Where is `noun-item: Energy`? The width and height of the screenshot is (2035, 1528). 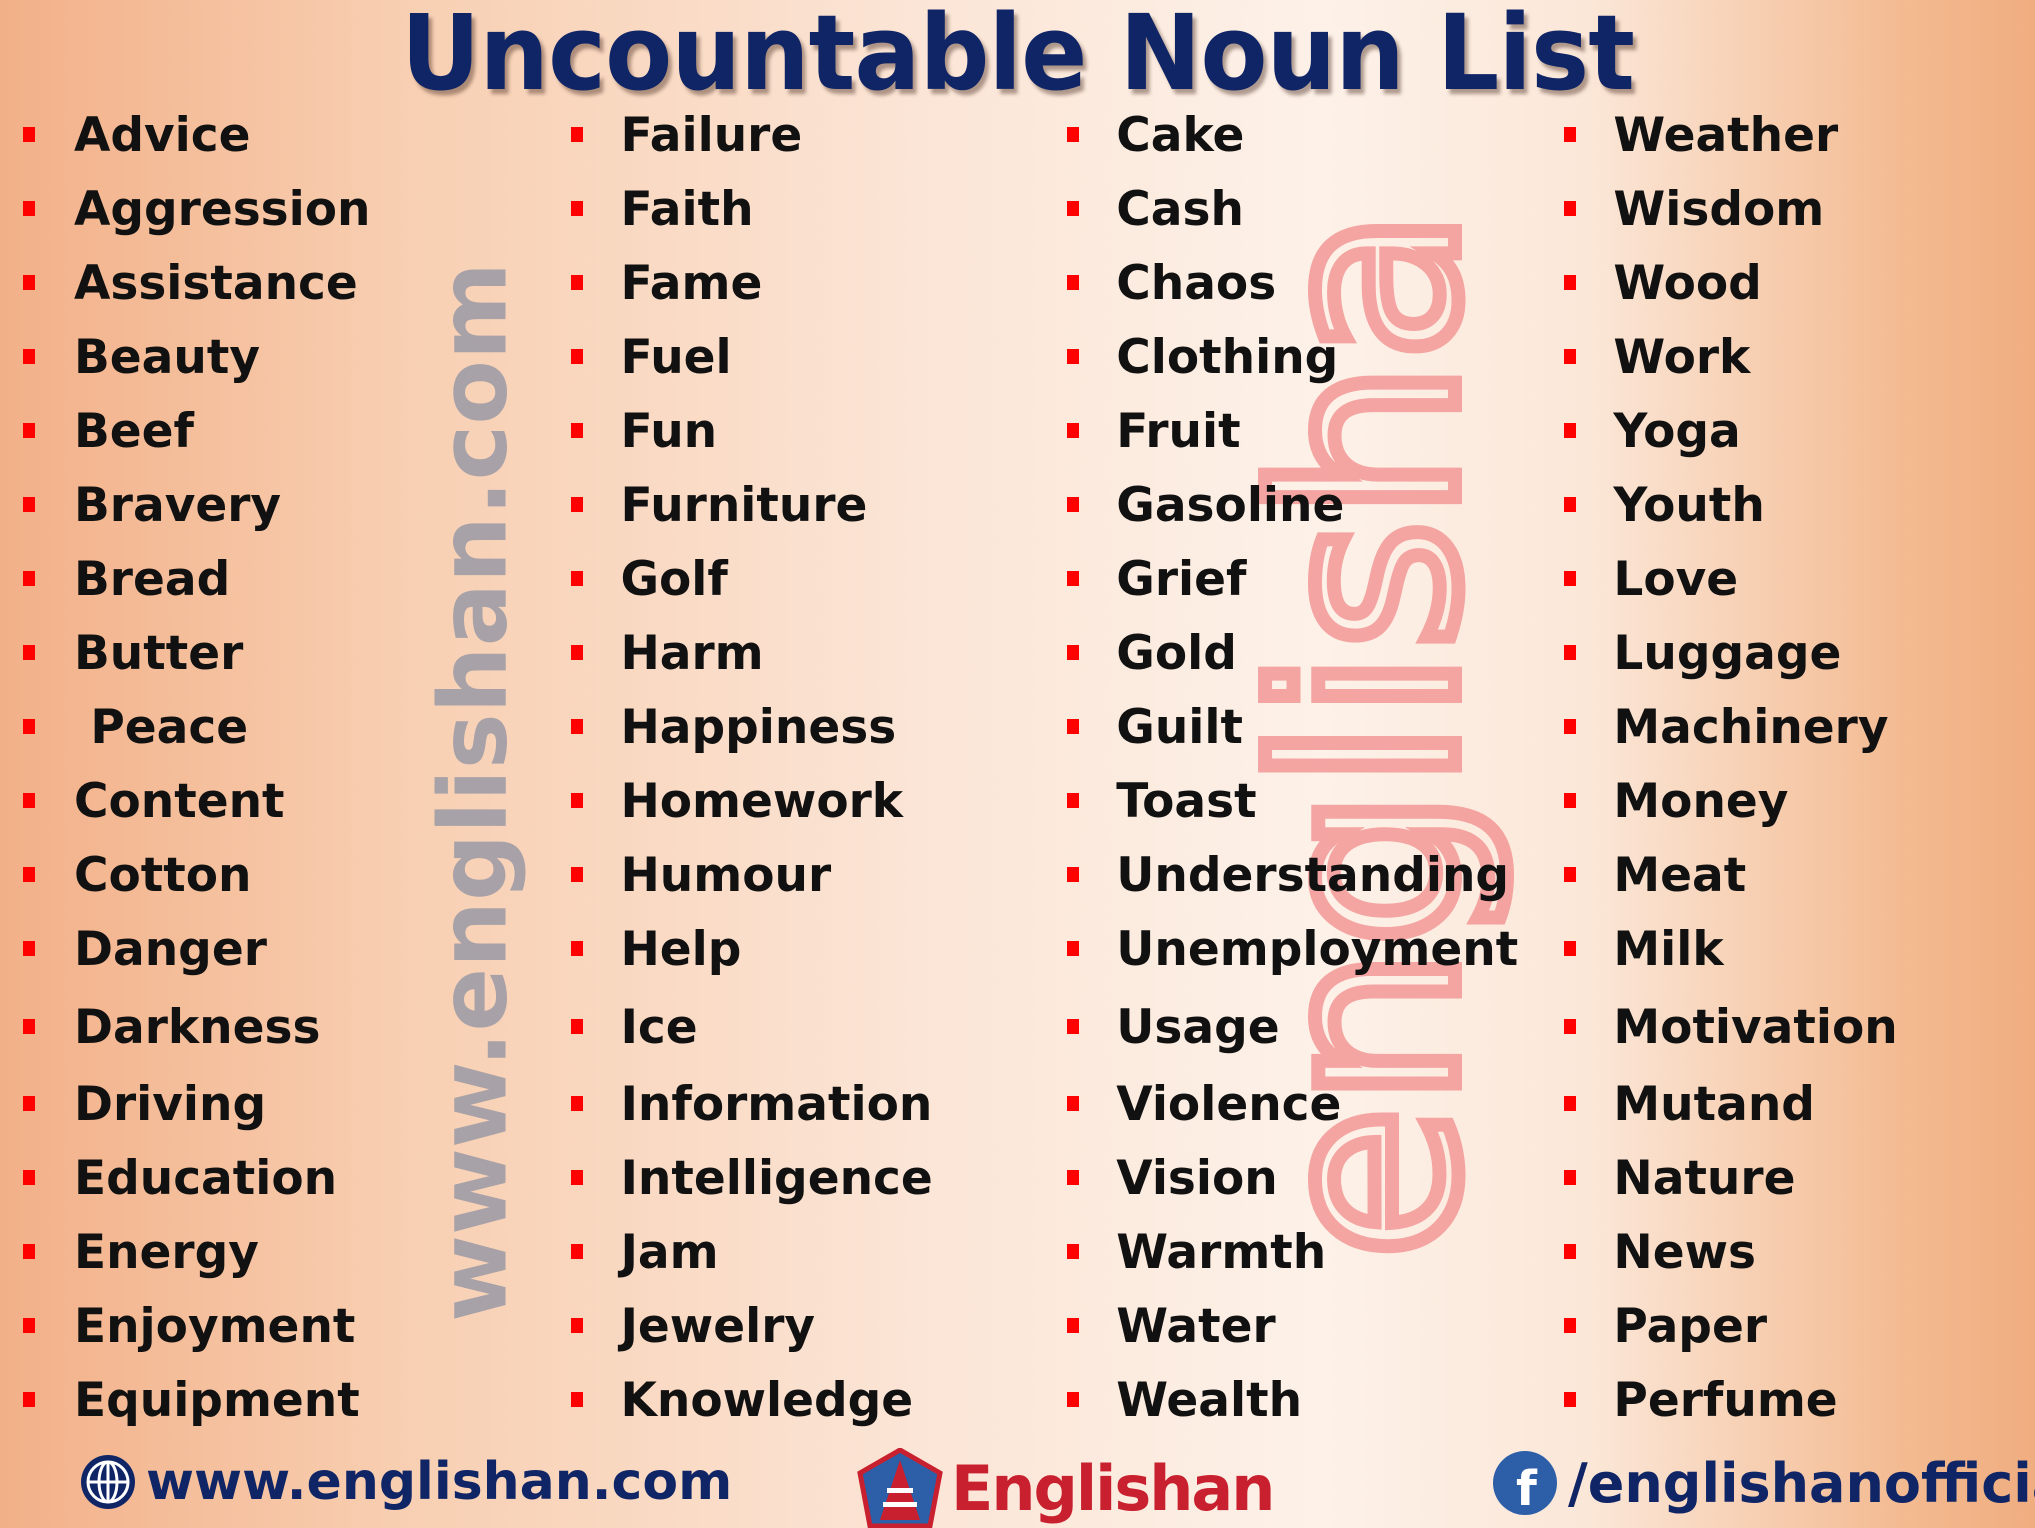
noun-item: Energy is located at coordinates (166, 1253).